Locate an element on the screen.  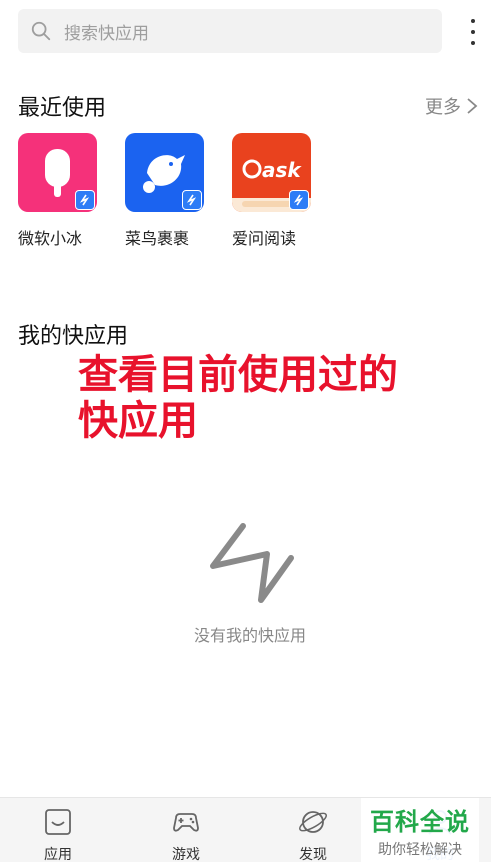
nav-tab-games: 游戏 is located at coordinates (186, 834).